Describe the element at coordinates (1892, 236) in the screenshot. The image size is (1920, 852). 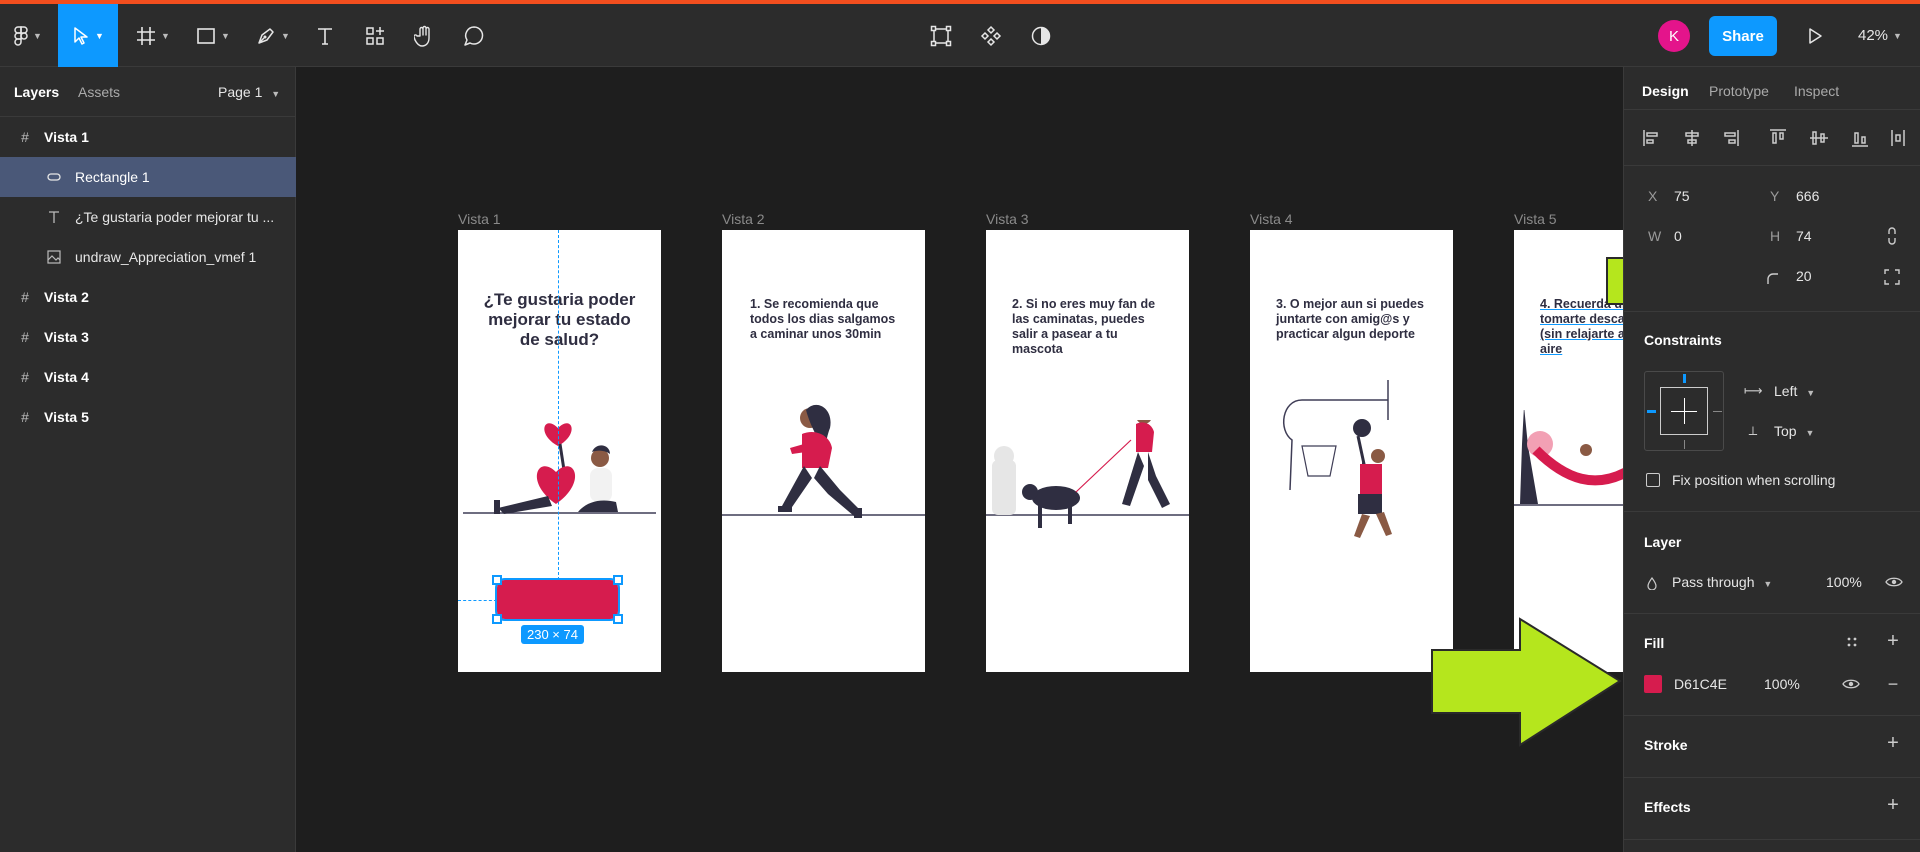
I see `constrain-proportions-icon` at that location.